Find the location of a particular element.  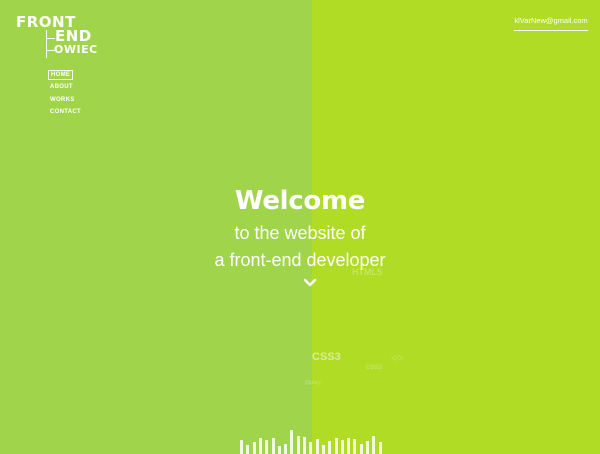

hero-title: Welcome is located at coordinates (300, 201).